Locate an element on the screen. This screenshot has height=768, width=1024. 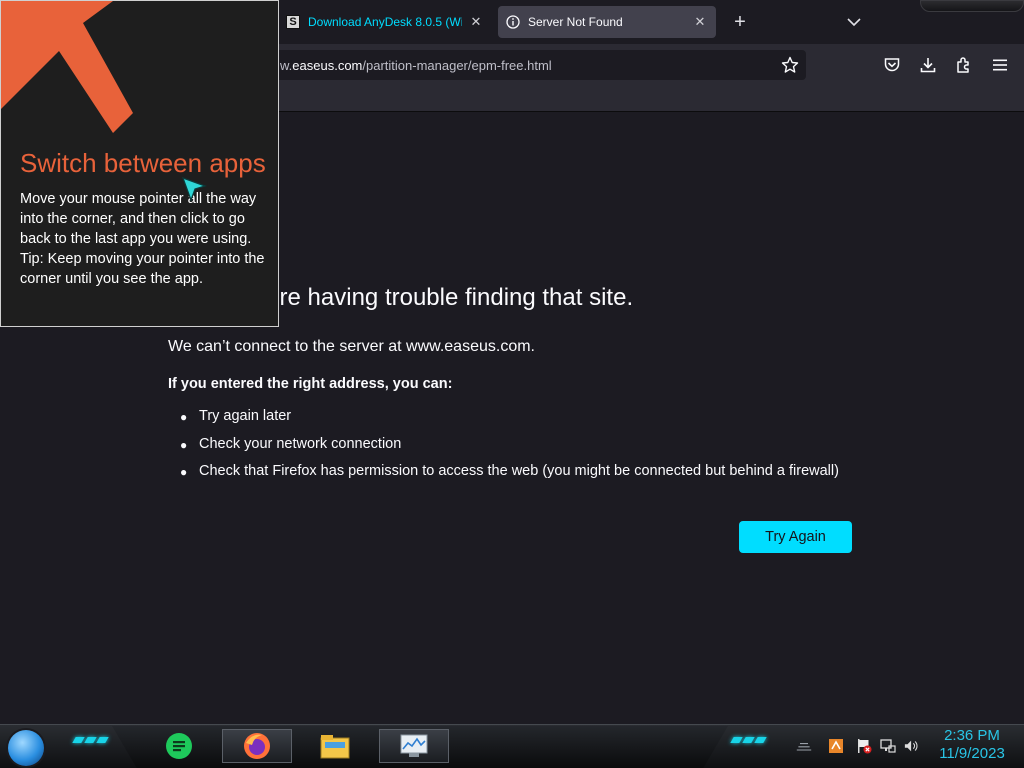
extensions-icon is located at coordinates (964, 65).